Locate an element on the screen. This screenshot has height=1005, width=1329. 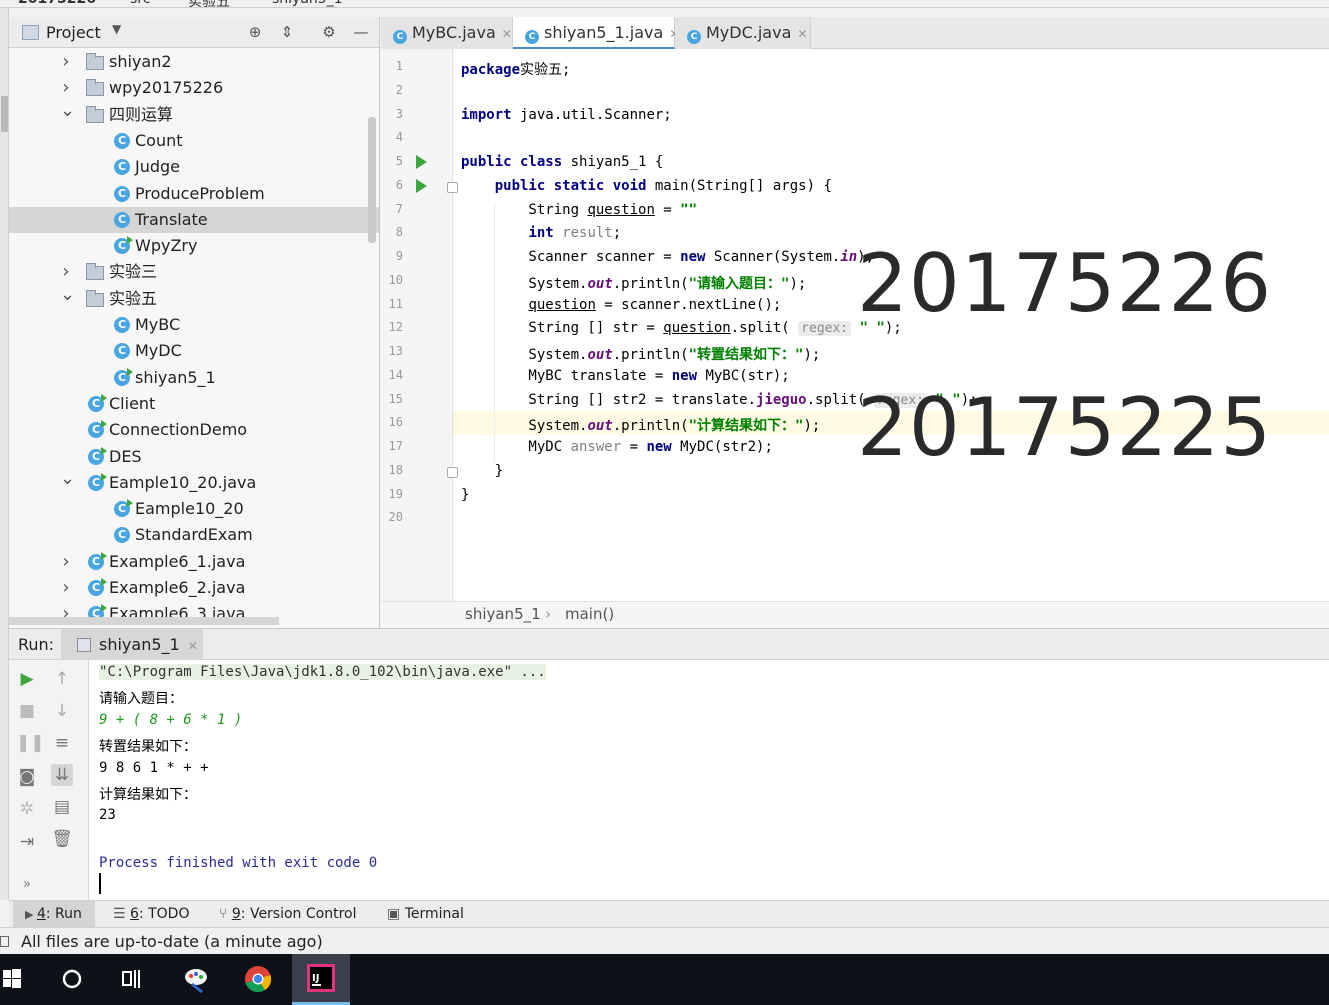
tree-item: ⌄ C Eample10_20.java is located at coordinates (194, 482).